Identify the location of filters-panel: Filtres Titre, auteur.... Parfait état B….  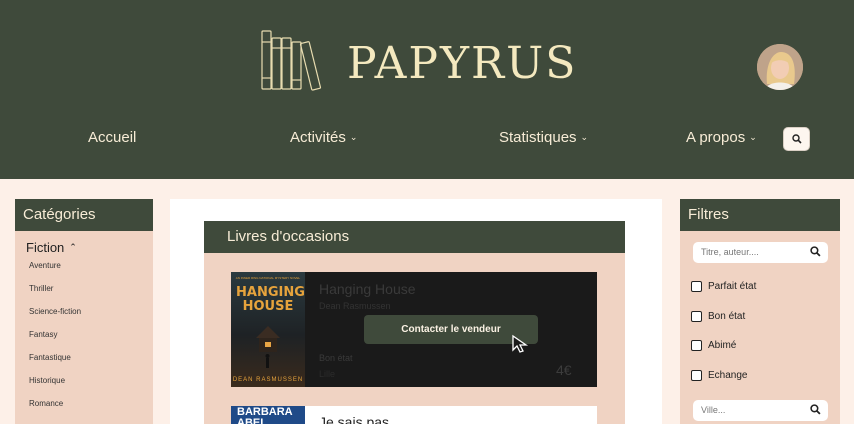
(760, 311).